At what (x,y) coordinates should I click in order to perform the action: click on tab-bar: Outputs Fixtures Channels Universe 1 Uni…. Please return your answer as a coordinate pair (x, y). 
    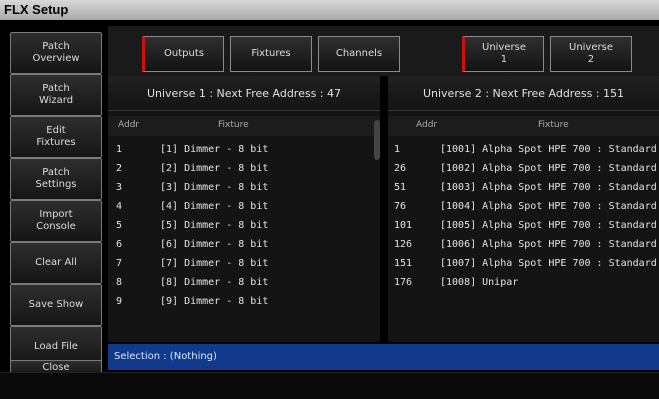
    Looking at the image, I should click on (383, 51).